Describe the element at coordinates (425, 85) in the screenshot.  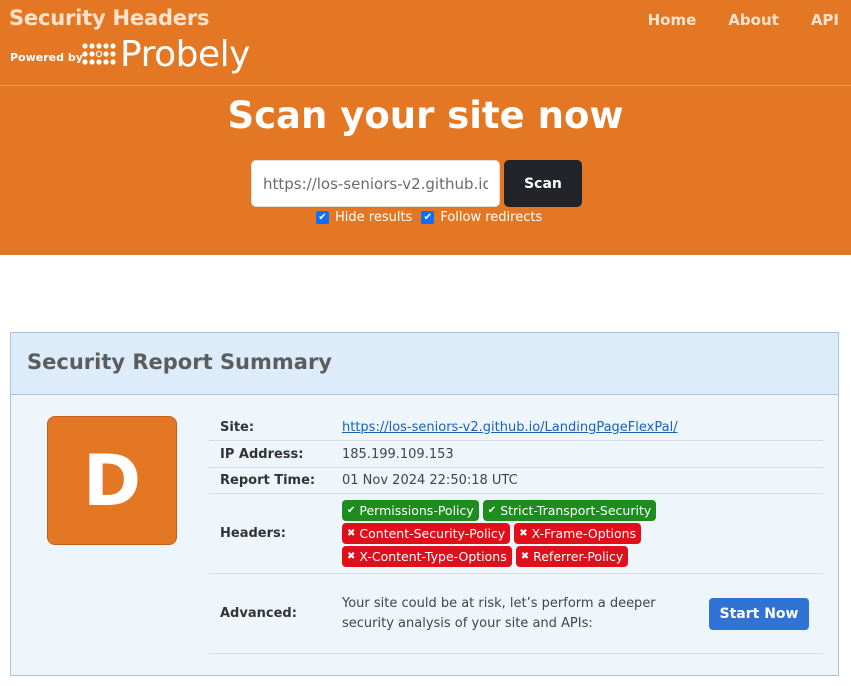
I see `header-divider` at that location.